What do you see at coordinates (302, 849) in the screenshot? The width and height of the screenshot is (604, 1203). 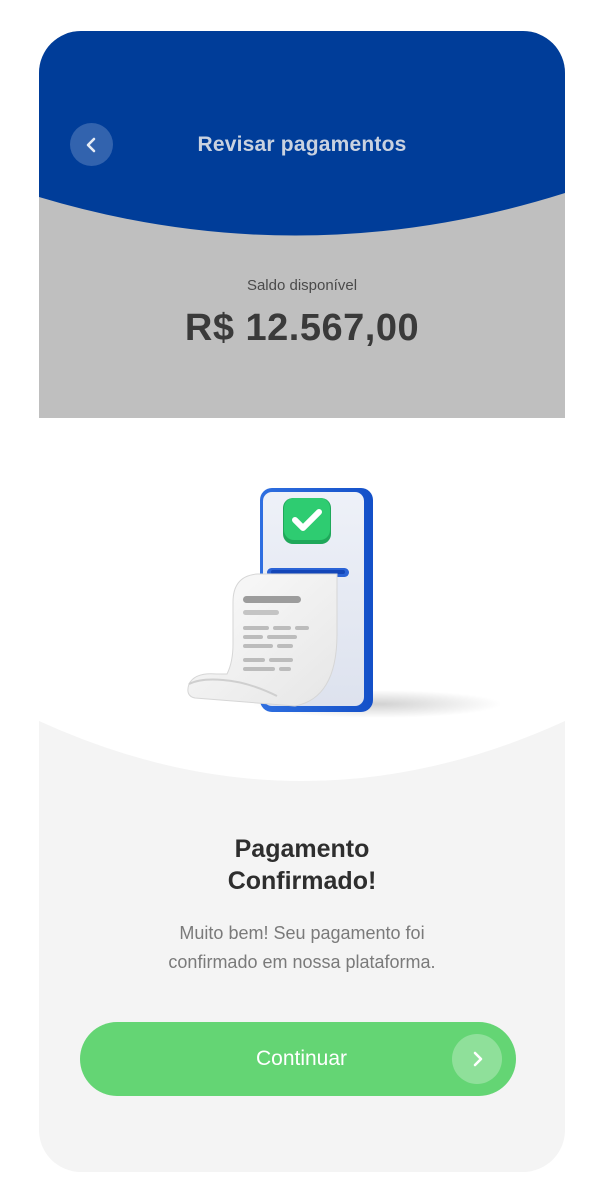 I see `confirmation-title-line1: Pagamento` at bounding box center [302, 849].